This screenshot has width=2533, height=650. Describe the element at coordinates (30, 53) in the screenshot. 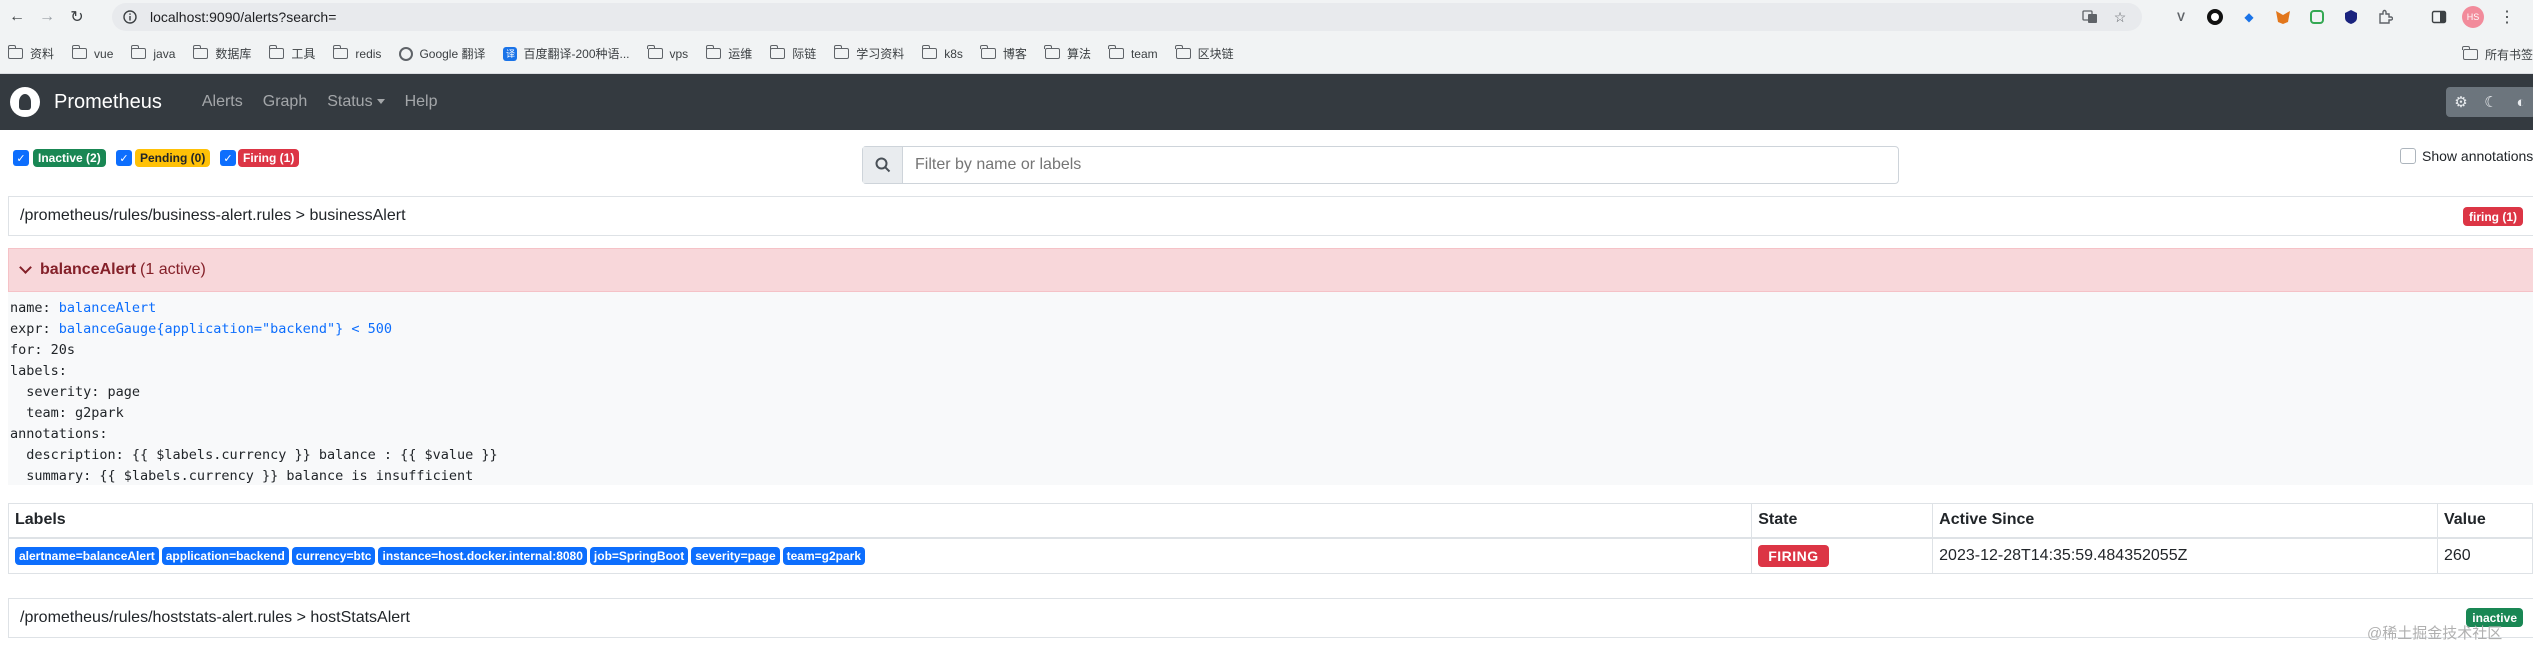

I see `bookmark-folder: 资料` at that location.